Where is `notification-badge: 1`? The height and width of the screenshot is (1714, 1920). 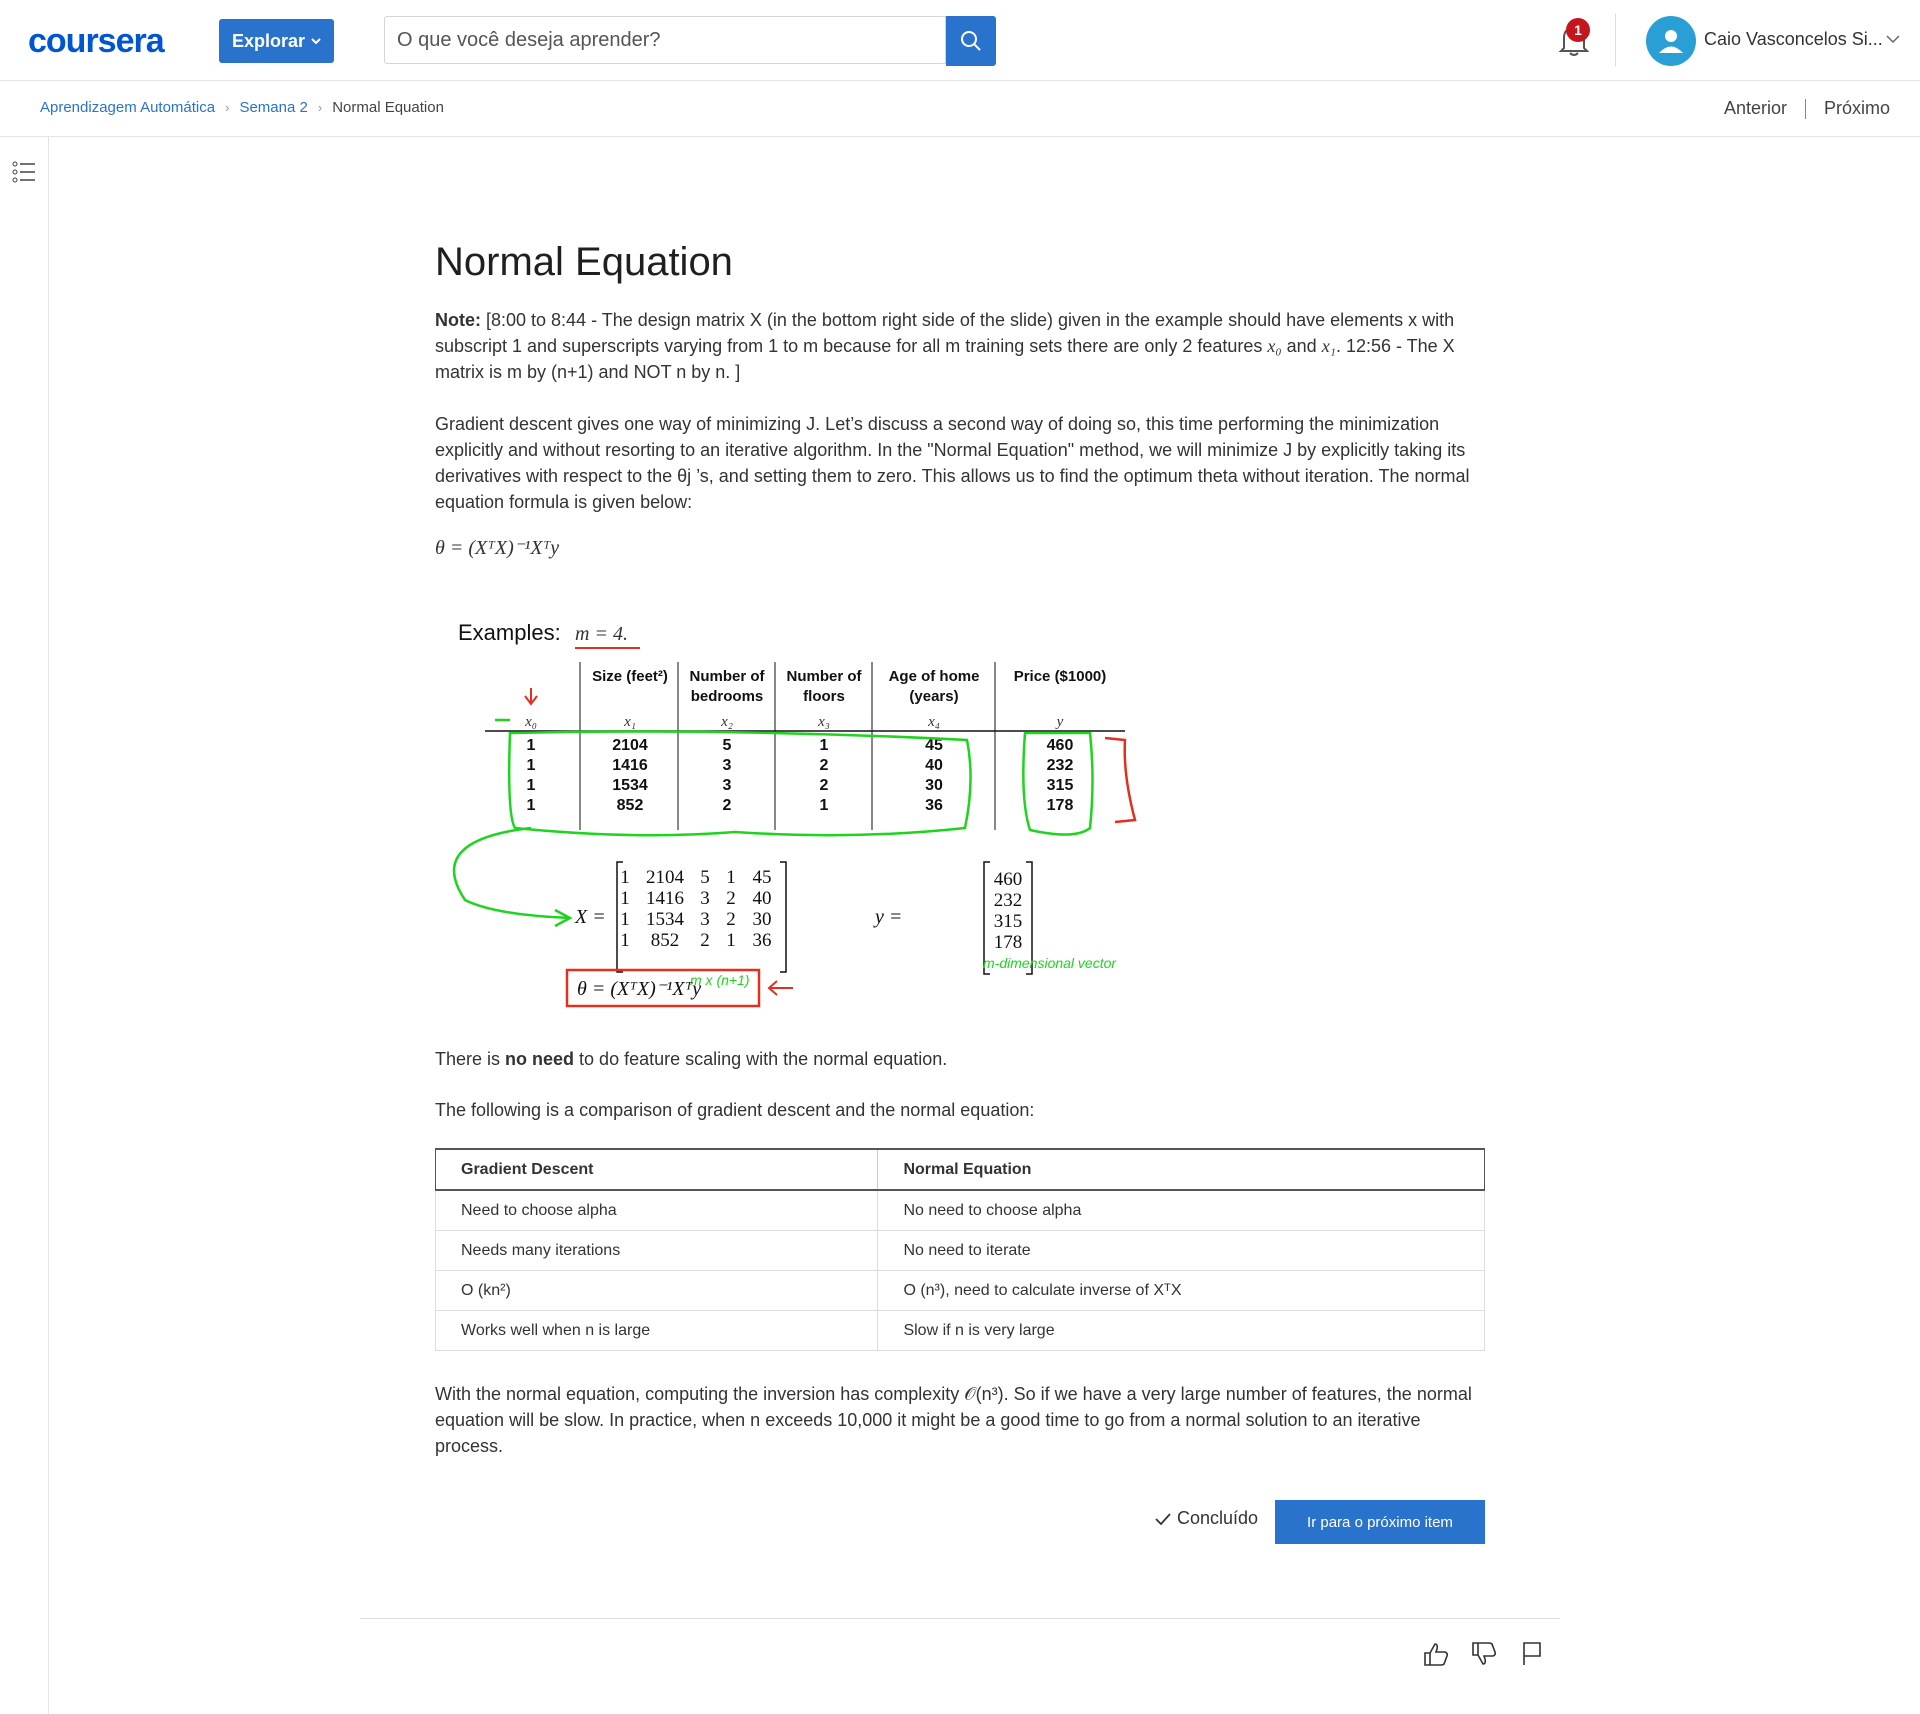
notification-badge: 1 is located at coordinates (1578, 30).